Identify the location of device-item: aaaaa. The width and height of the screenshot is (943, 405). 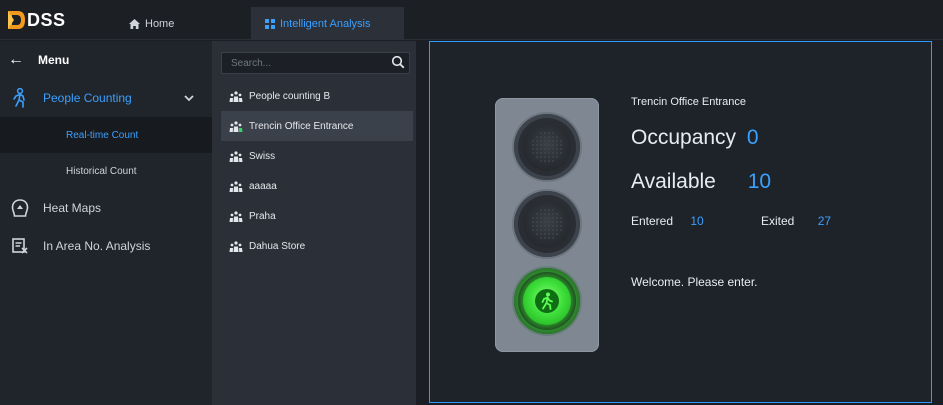
(317, 186).